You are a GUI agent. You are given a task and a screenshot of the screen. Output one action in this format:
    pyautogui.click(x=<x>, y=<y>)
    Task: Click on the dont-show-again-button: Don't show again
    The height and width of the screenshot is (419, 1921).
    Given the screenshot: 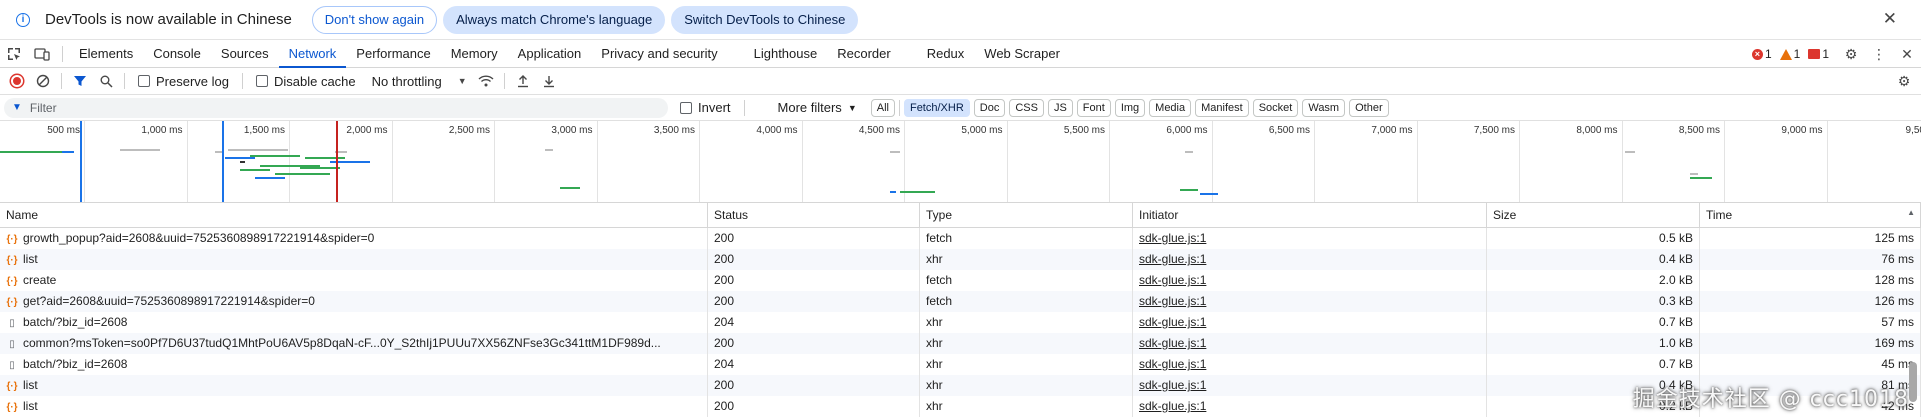 What is the action you would take?
    pyautogui.click(x=374, y=19)
    